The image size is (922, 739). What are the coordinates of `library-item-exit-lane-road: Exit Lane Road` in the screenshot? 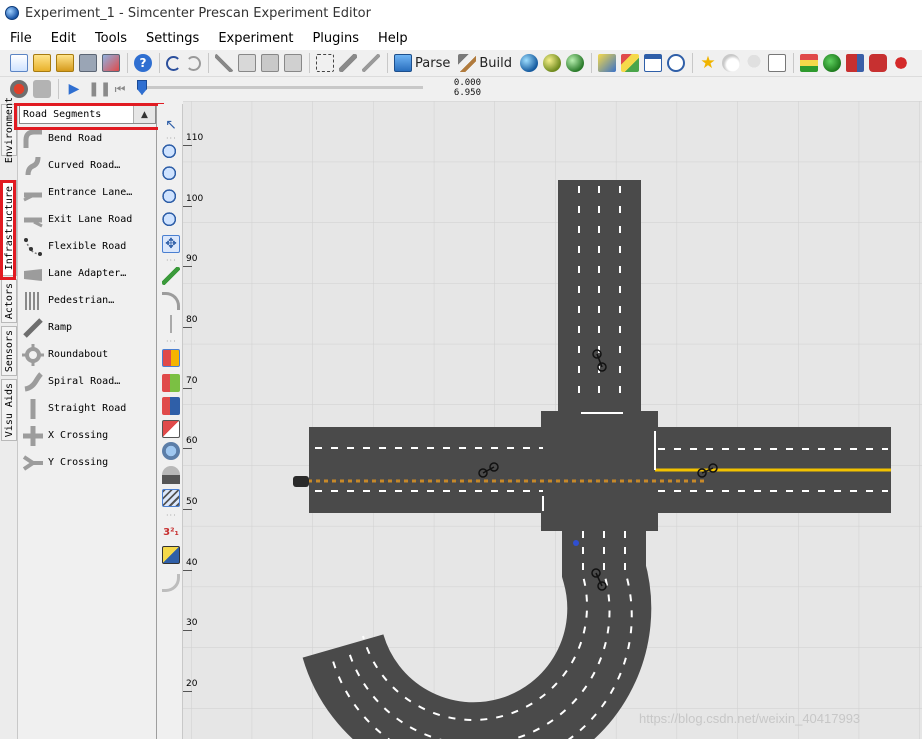 It's located at (87, 219).